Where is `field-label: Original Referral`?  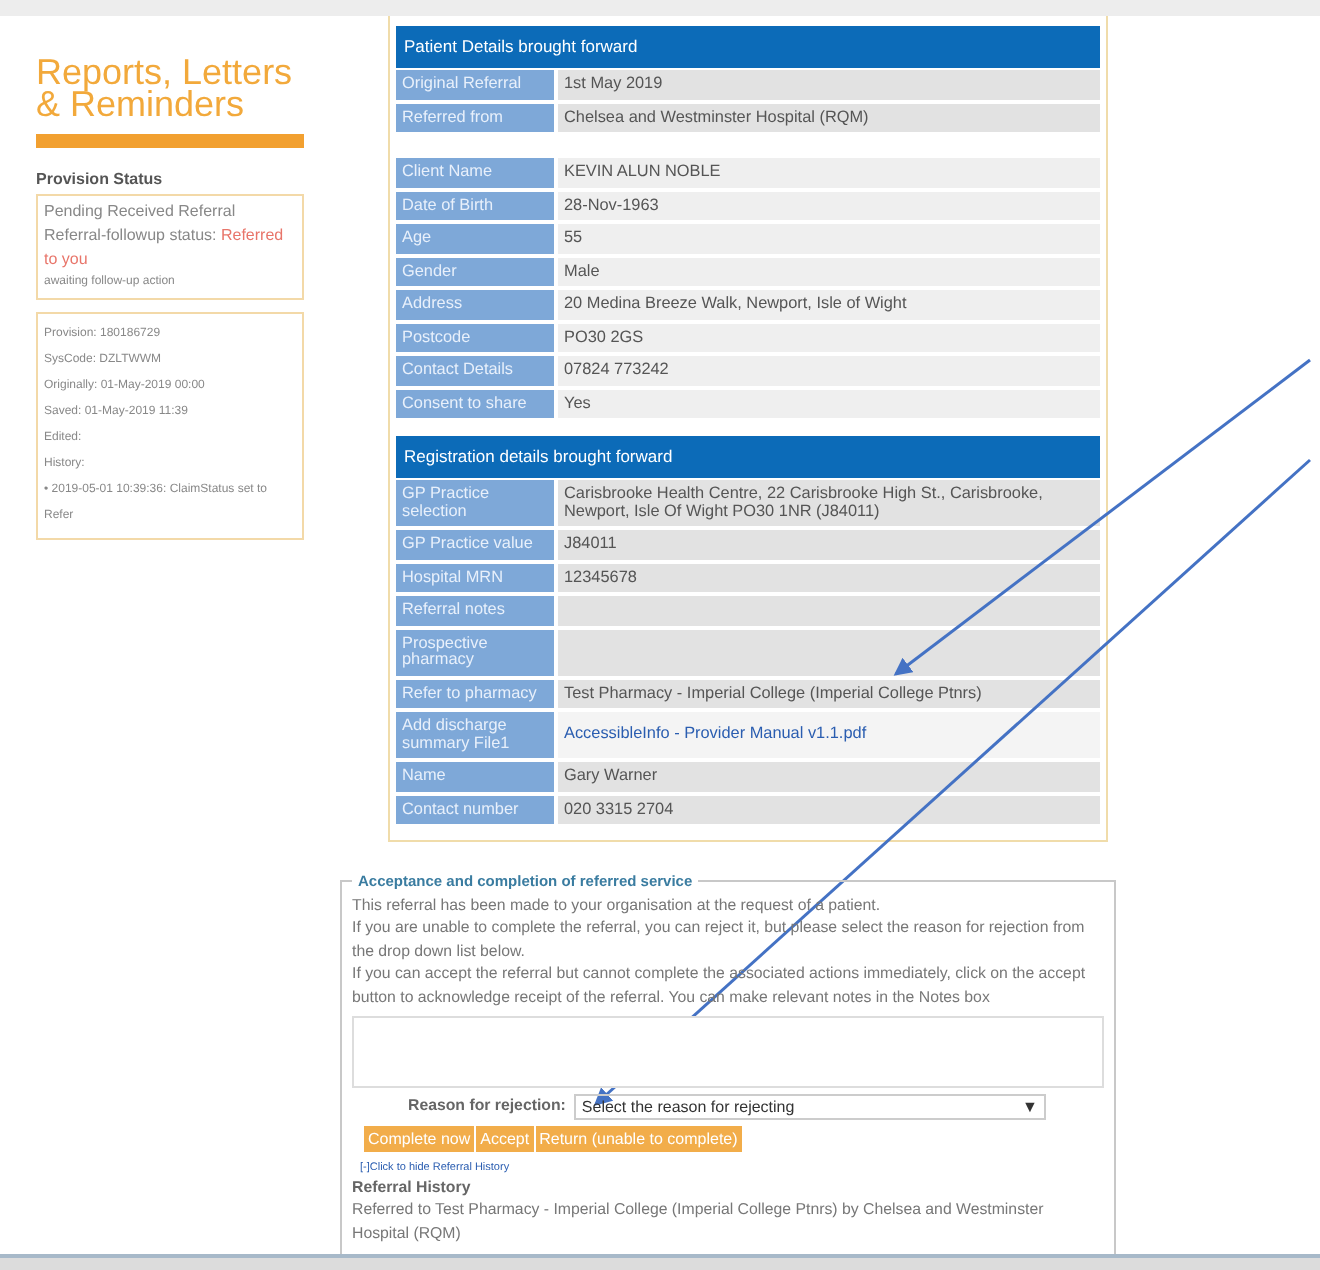 field-label: Original Referral is located at coordinates (475, 84).